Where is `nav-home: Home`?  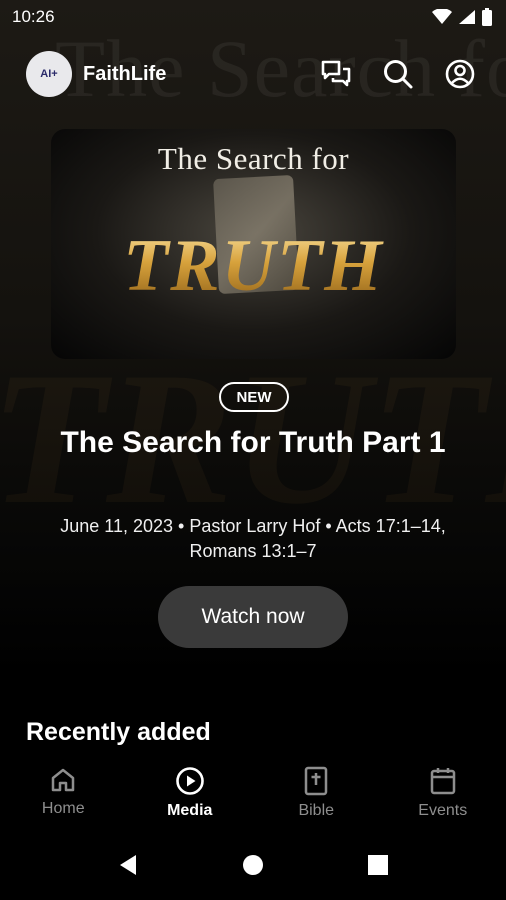
nav-home: Home is located at coordinates (63, 792).